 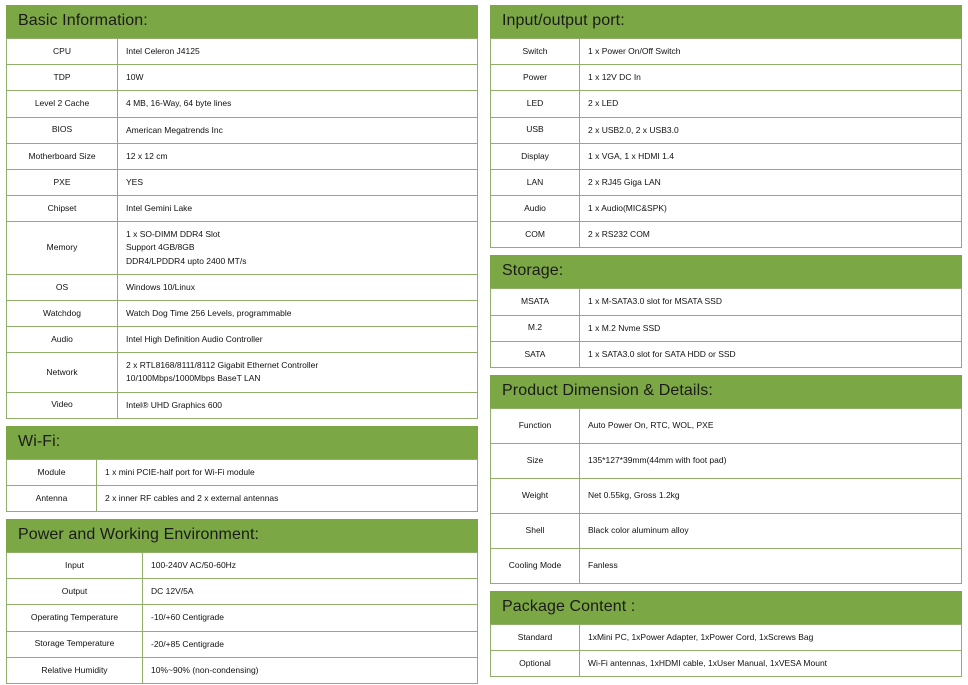 What do you see at coordinates (242, 21) in the screenshot?
I see `section-title: Basic Information:` at bounding box center [242, 21].